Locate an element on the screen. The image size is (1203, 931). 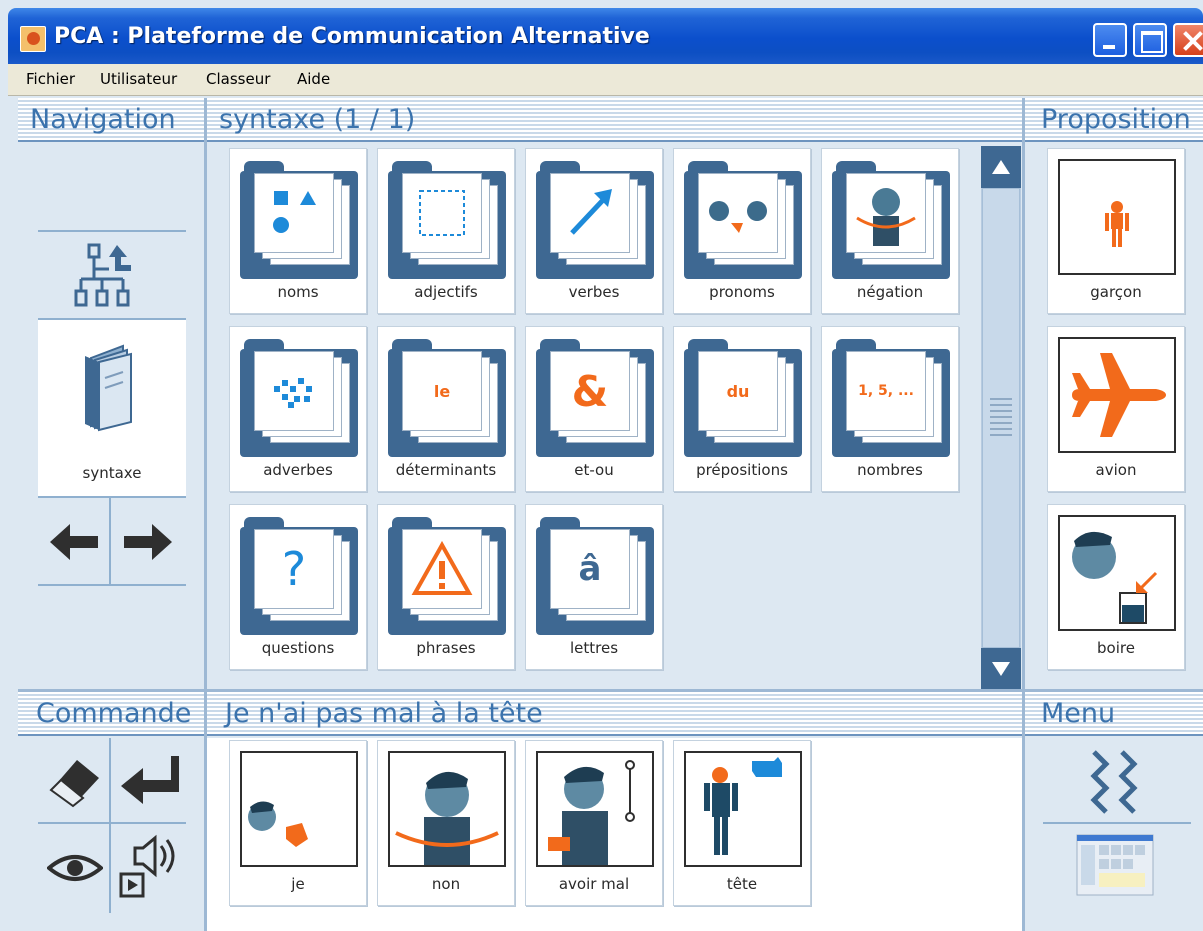
proposition-avion: avion is located at coordinates (1116, 409).